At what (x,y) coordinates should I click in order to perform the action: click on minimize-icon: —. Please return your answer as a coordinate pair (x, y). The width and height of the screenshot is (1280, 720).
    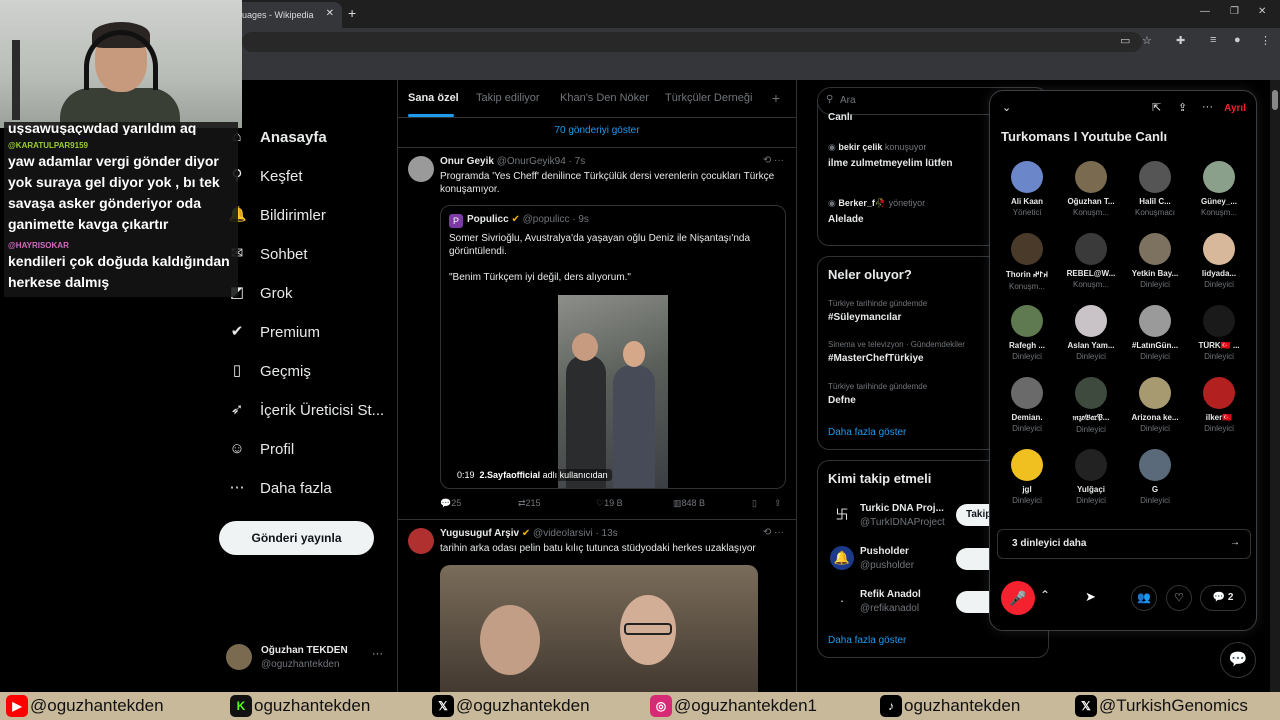
    Looking at the image, I should click on (1205, 11).